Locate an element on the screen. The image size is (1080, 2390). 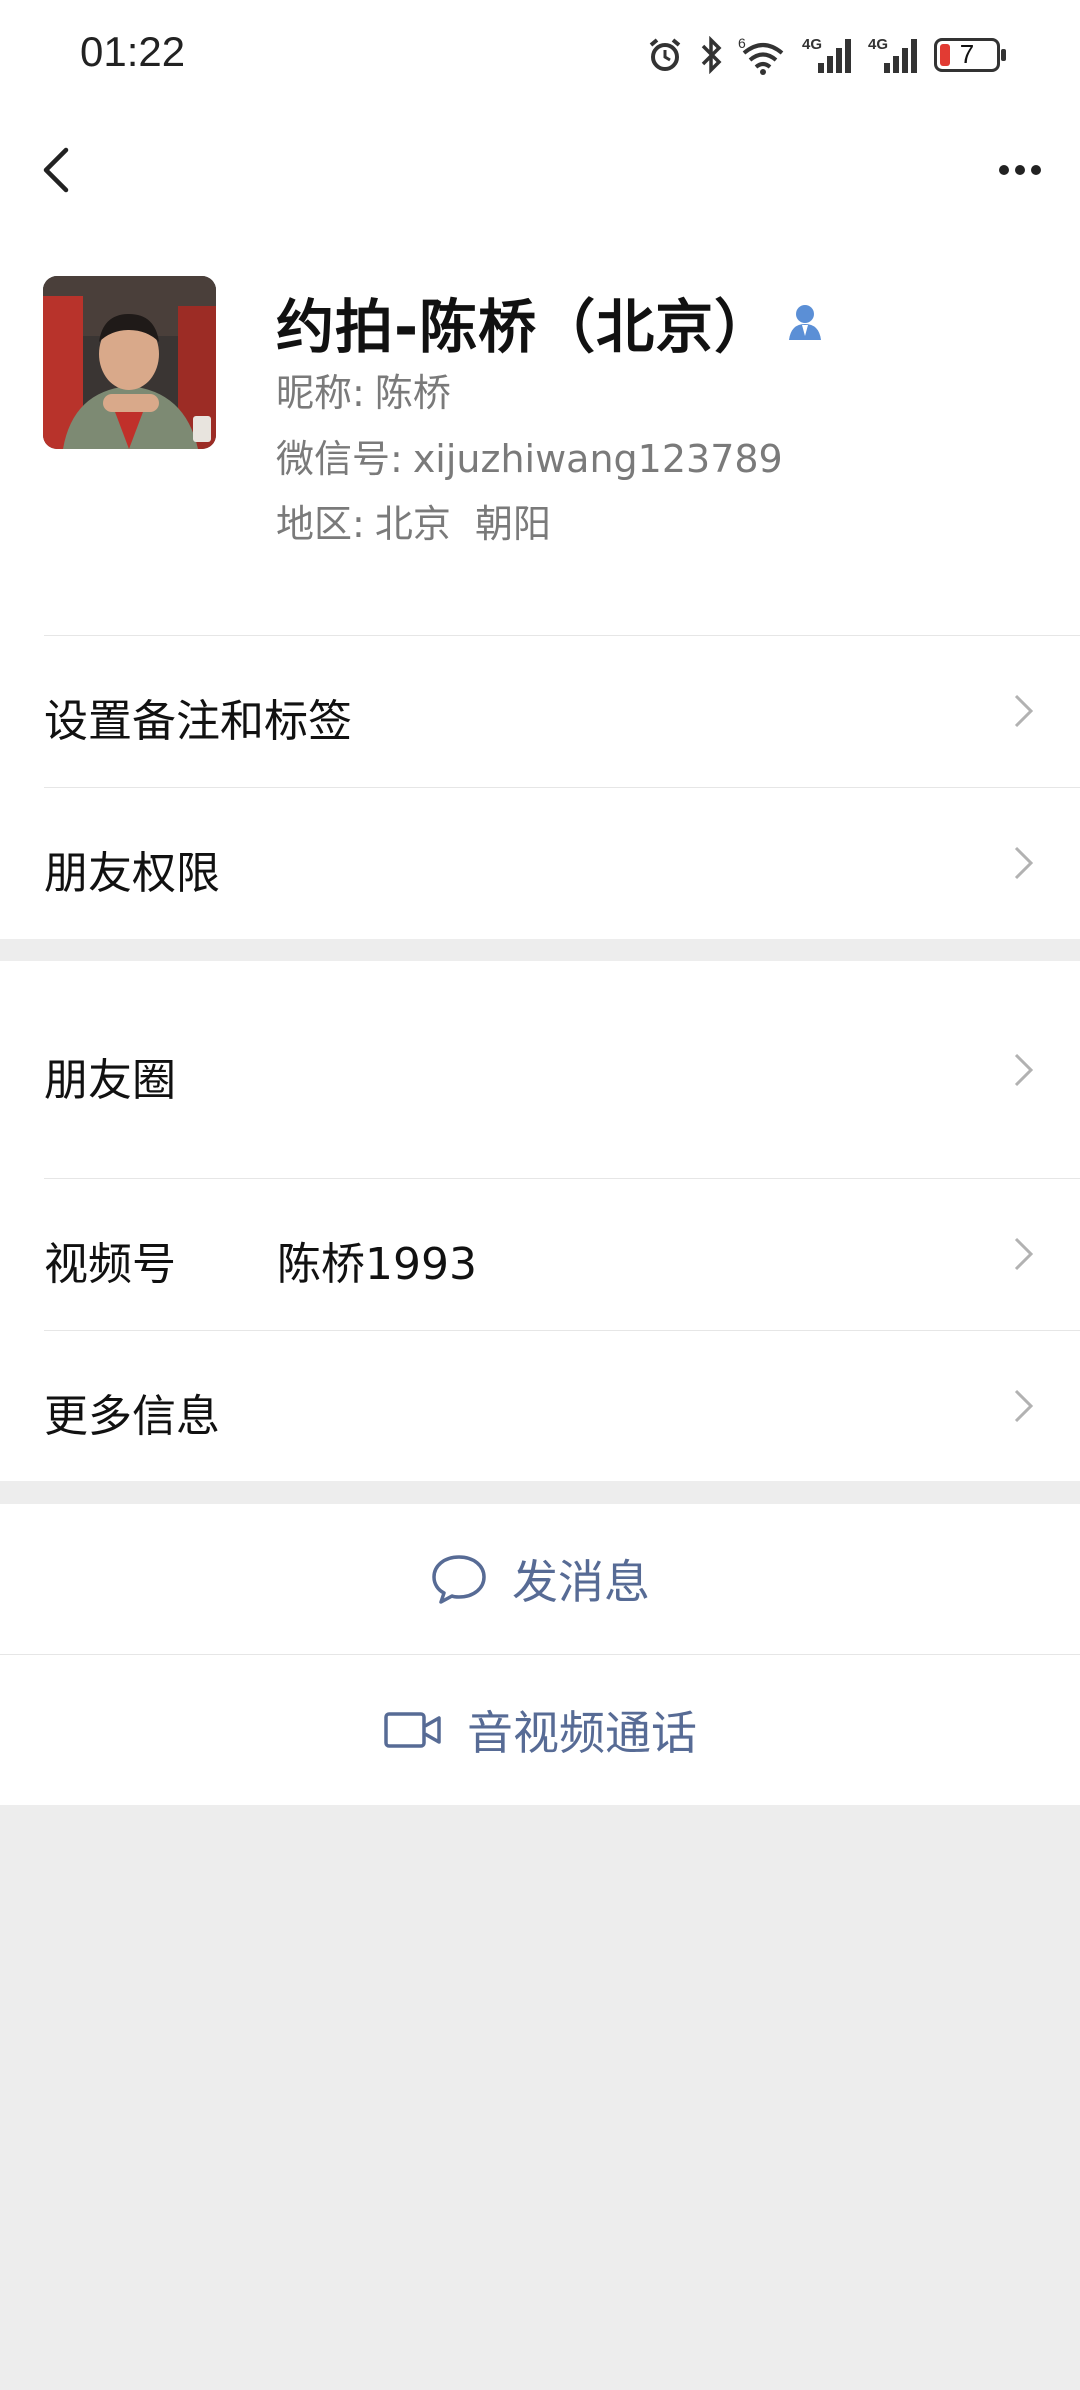
friend-permissions-row: 朋友权限 is located at coordinates (540, 863).